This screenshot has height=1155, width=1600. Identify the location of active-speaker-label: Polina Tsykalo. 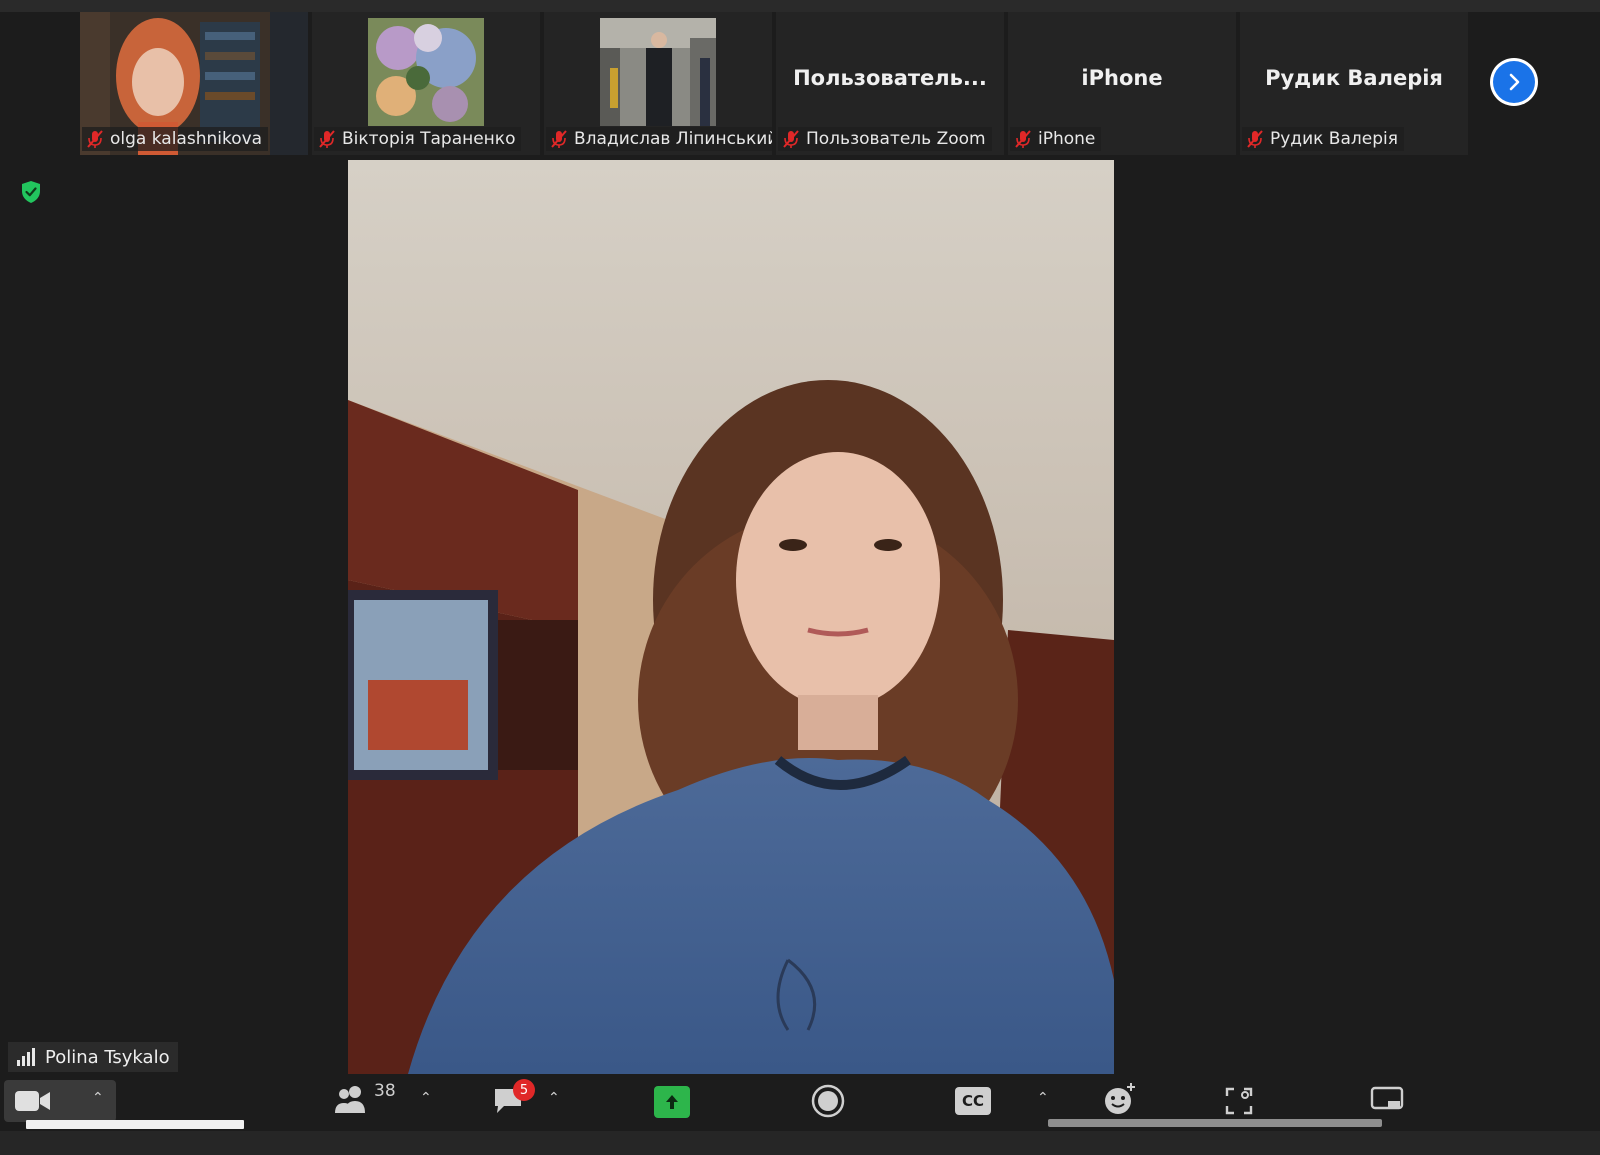
(93, 1057).